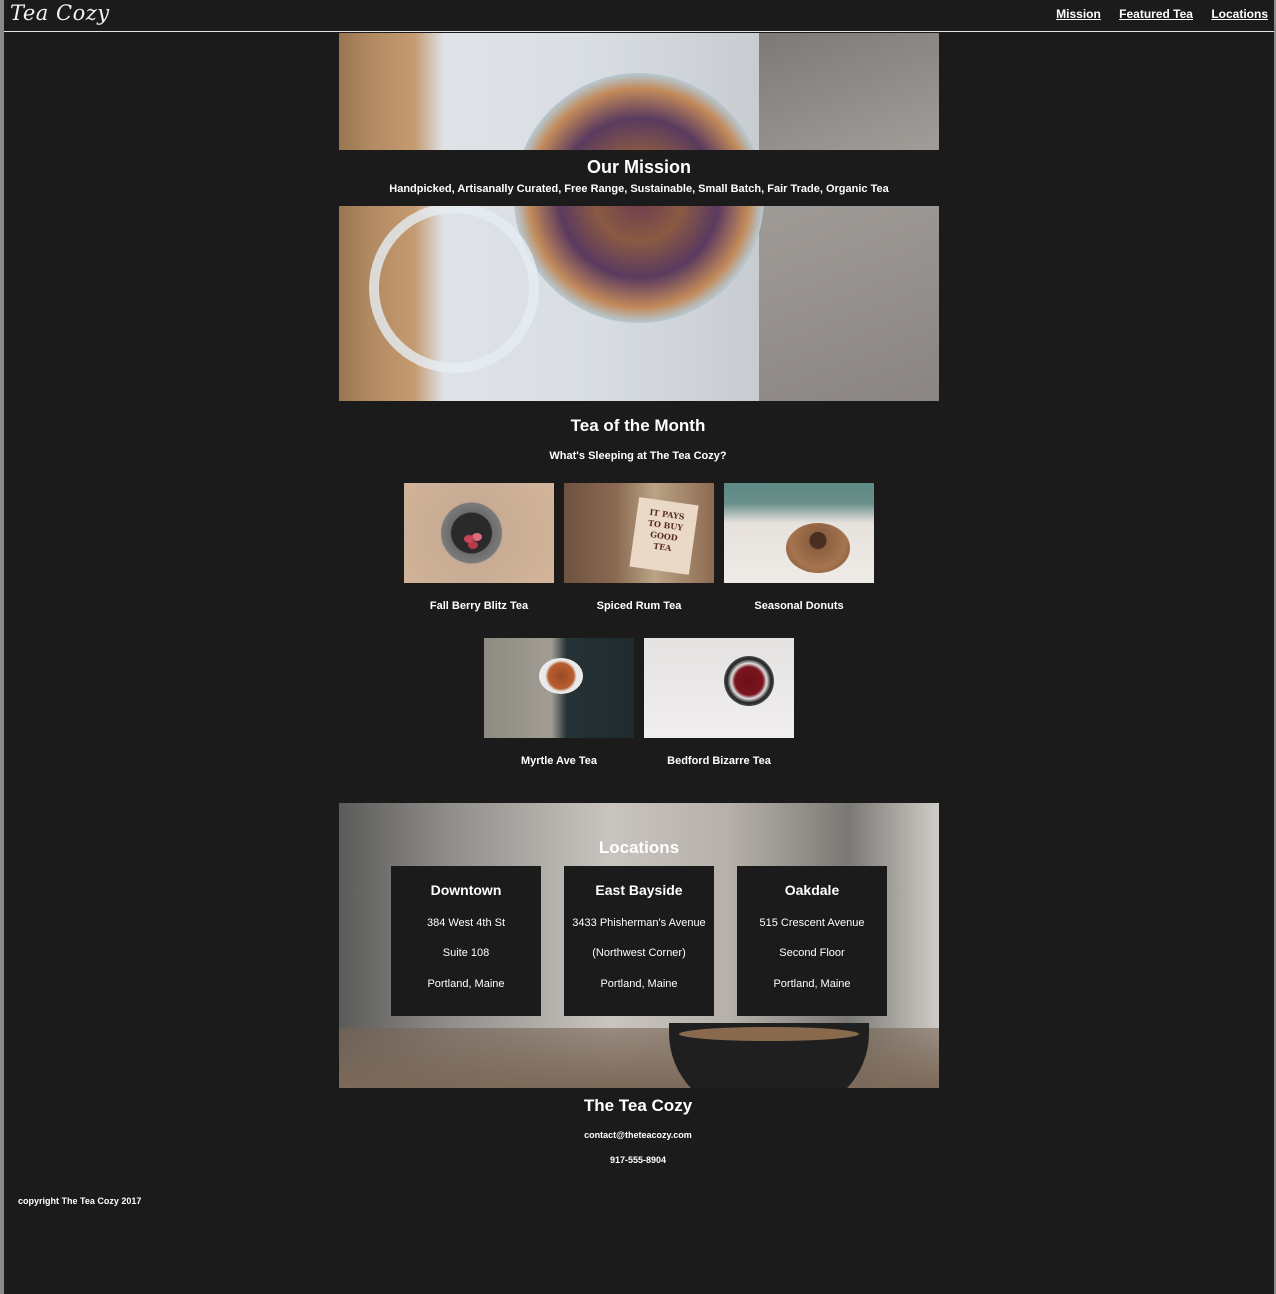 The image size is (1276, 1294). What do you see at coordinates (638, 1160) in the screenshot?
I see `contact-phone: 917-555-8904` at bounding box center [638, 1160].